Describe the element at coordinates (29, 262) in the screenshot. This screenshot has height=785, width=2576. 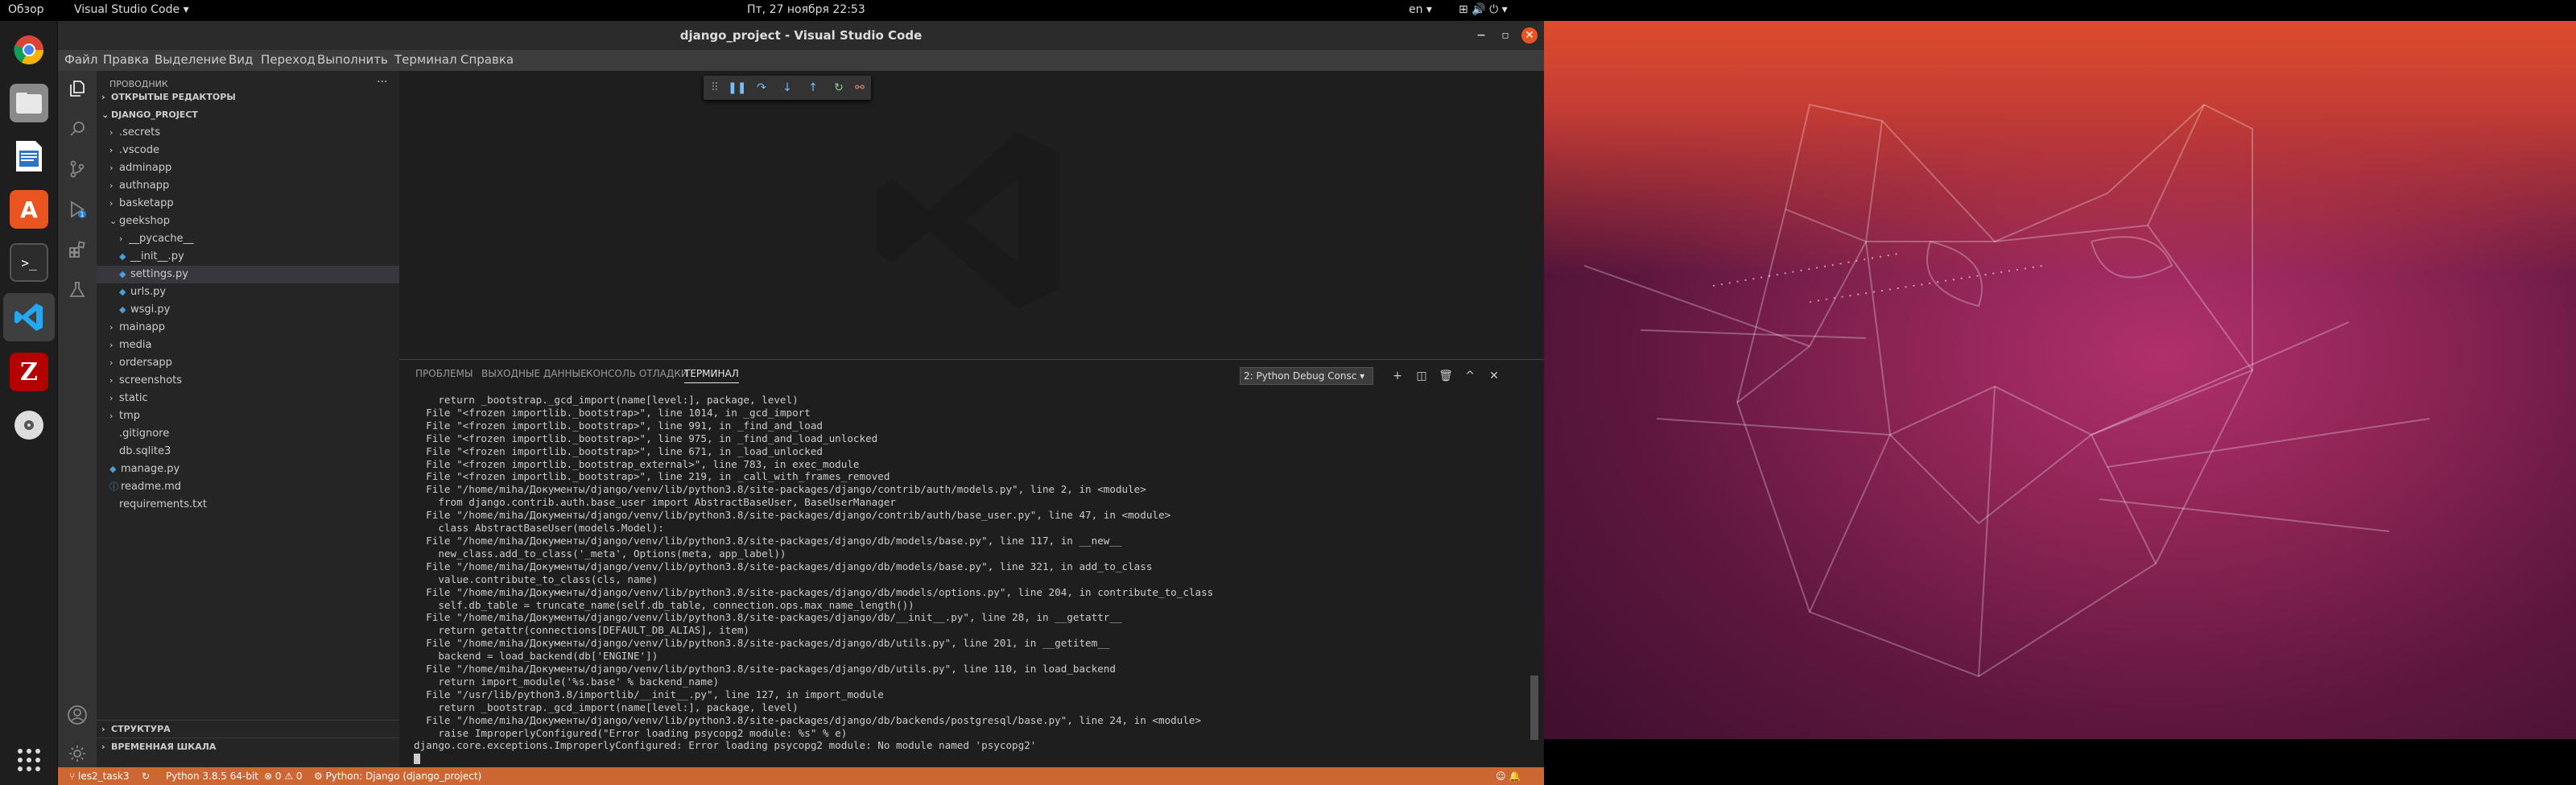
I see `terminal-icon: >_` at that location.